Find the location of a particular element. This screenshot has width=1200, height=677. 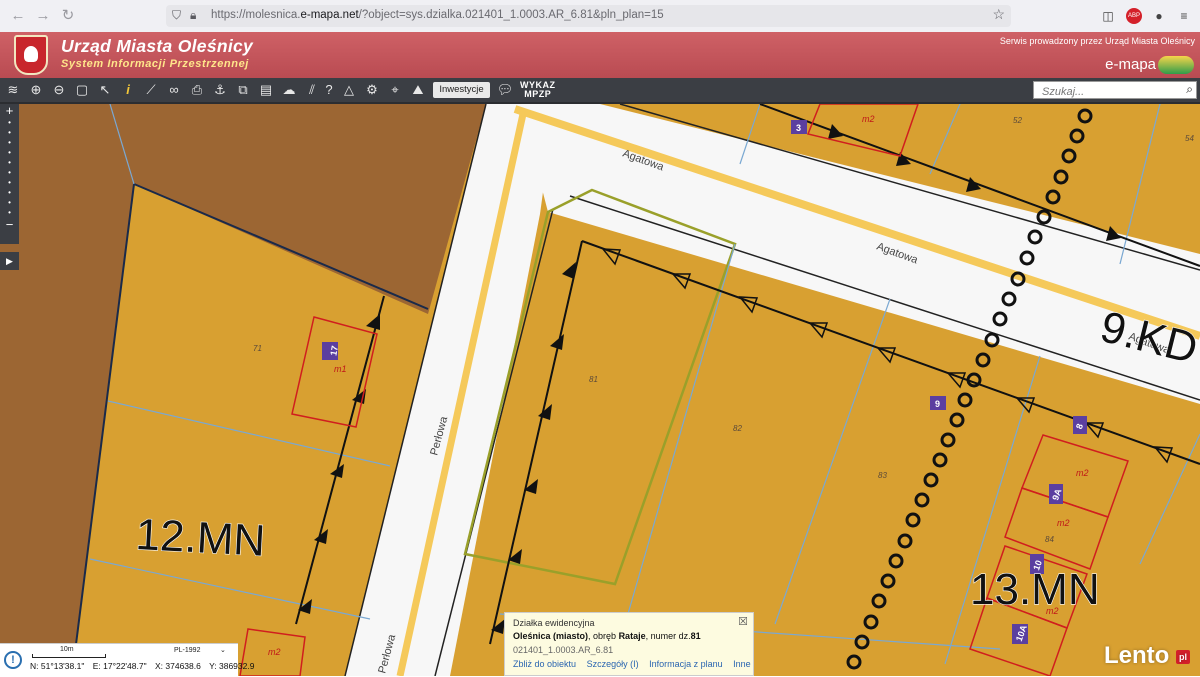

locate-icon: ⌖ is located at coordinates (395, 90).